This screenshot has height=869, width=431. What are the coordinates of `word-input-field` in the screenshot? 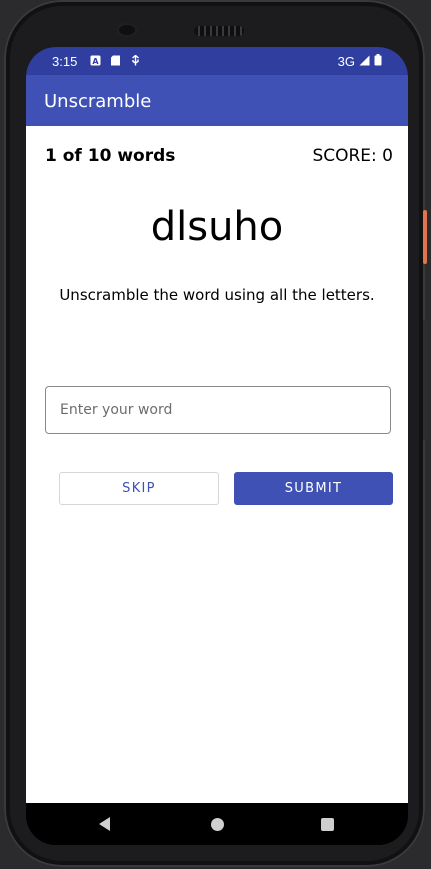 It's located at (218, 410).